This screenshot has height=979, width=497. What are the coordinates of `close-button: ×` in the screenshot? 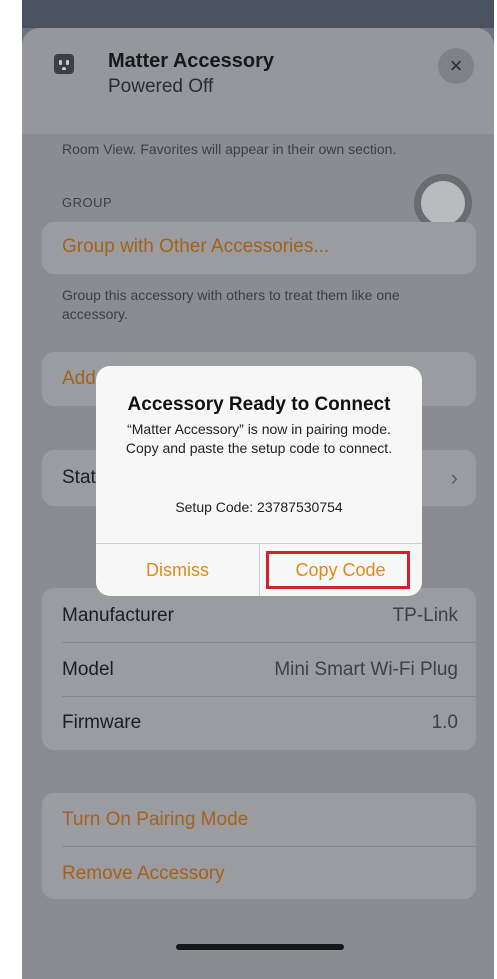 It's located at (456, 66).